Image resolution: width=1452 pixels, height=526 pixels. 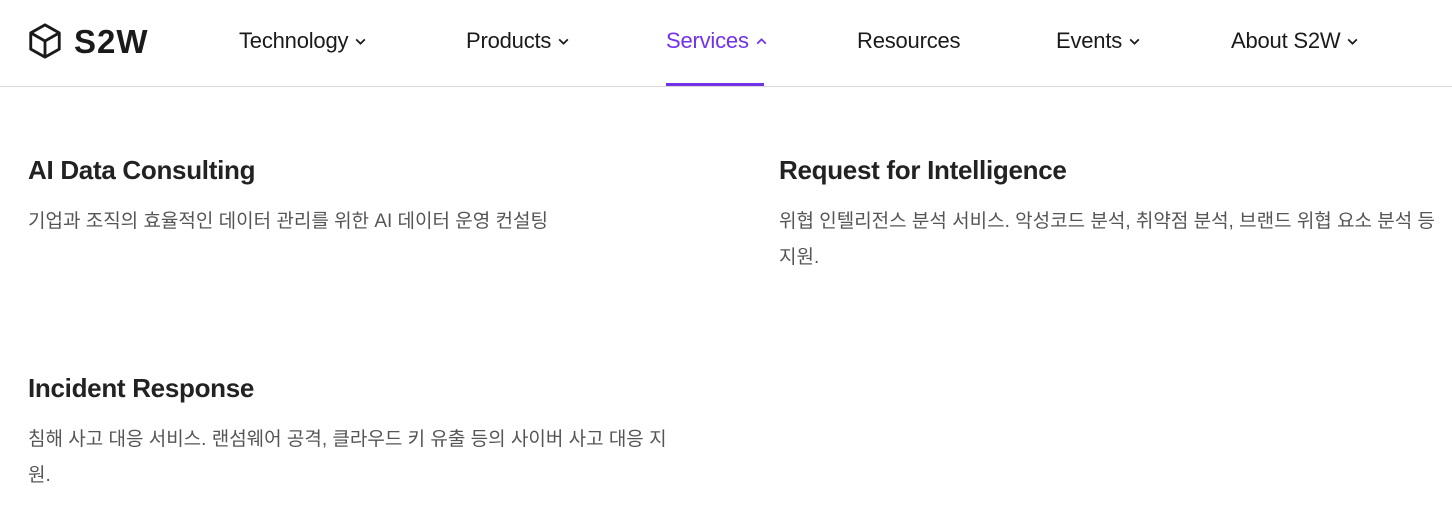 What do you see at coordinates (761, 41) in the screenshot?
I see `chevron-up-icon` at bounding box center [761, 41].